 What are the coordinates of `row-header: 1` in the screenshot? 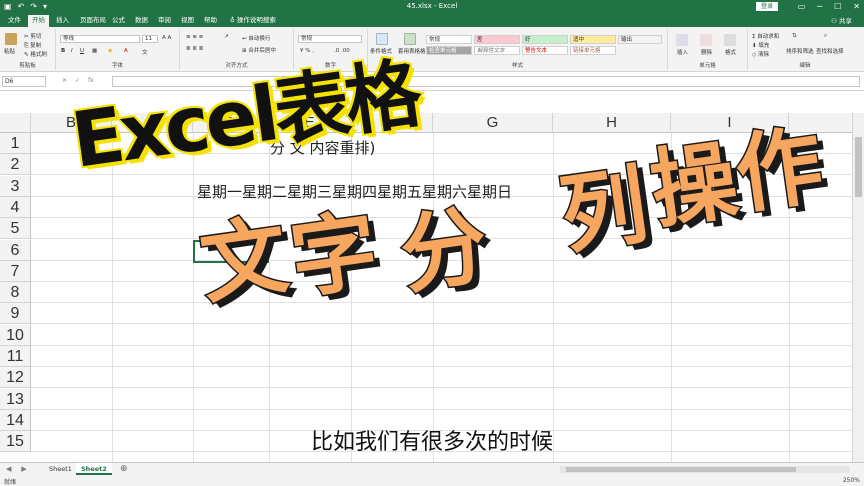 It's located at (15, 143).